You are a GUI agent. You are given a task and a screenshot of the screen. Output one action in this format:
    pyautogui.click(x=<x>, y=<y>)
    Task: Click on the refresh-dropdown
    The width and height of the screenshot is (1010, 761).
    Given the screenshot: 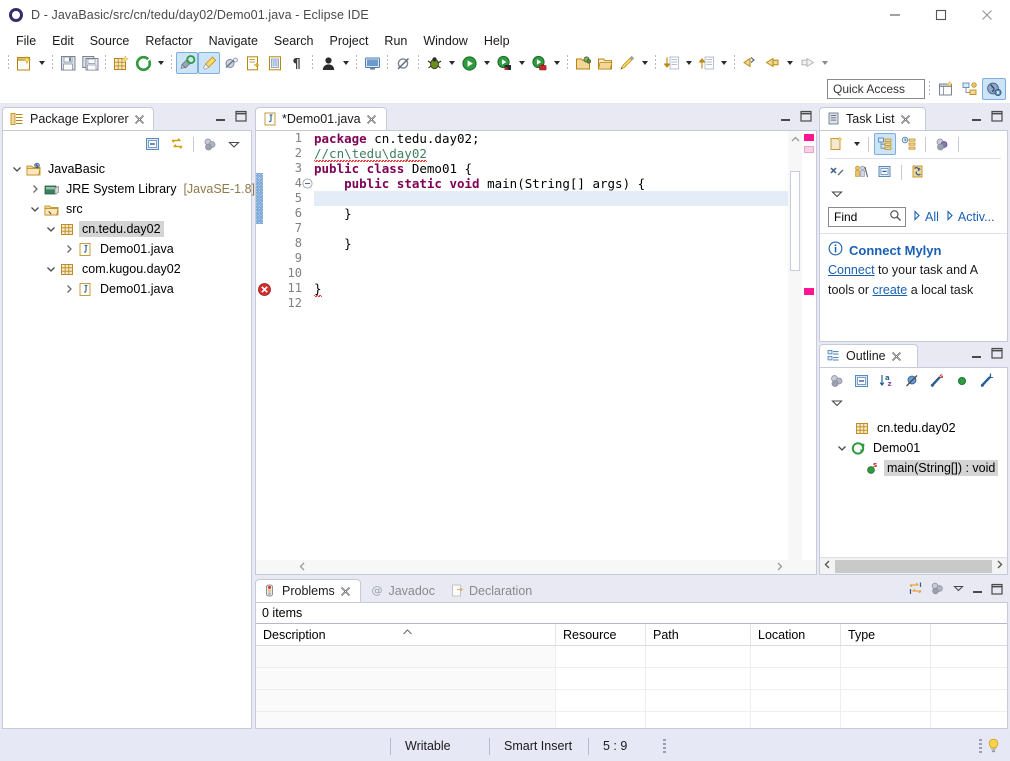 What is the action you would take?
    pyautogui.click(x=160, y=63)
    